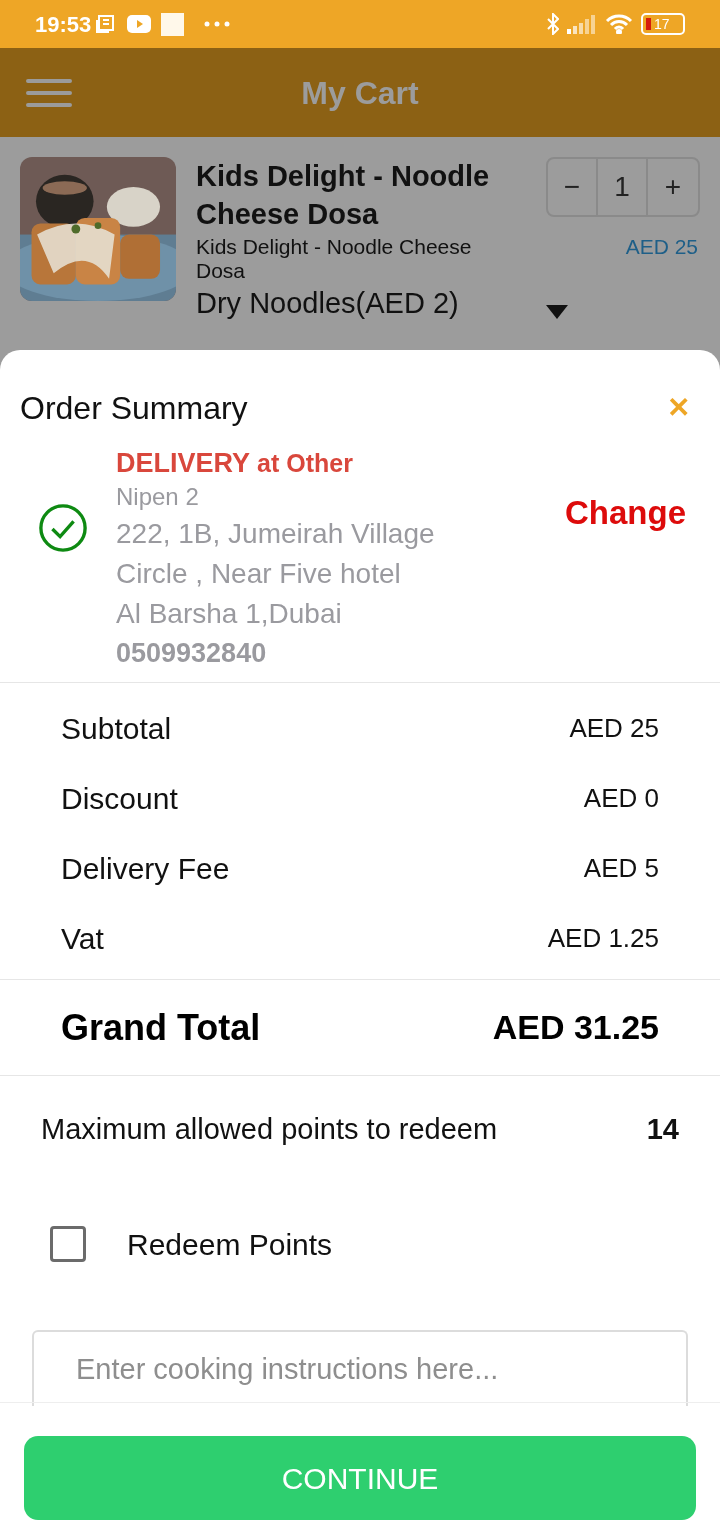 The image size is (720, 1530). I want to click on header-title: My Cart, so click(360, 93).